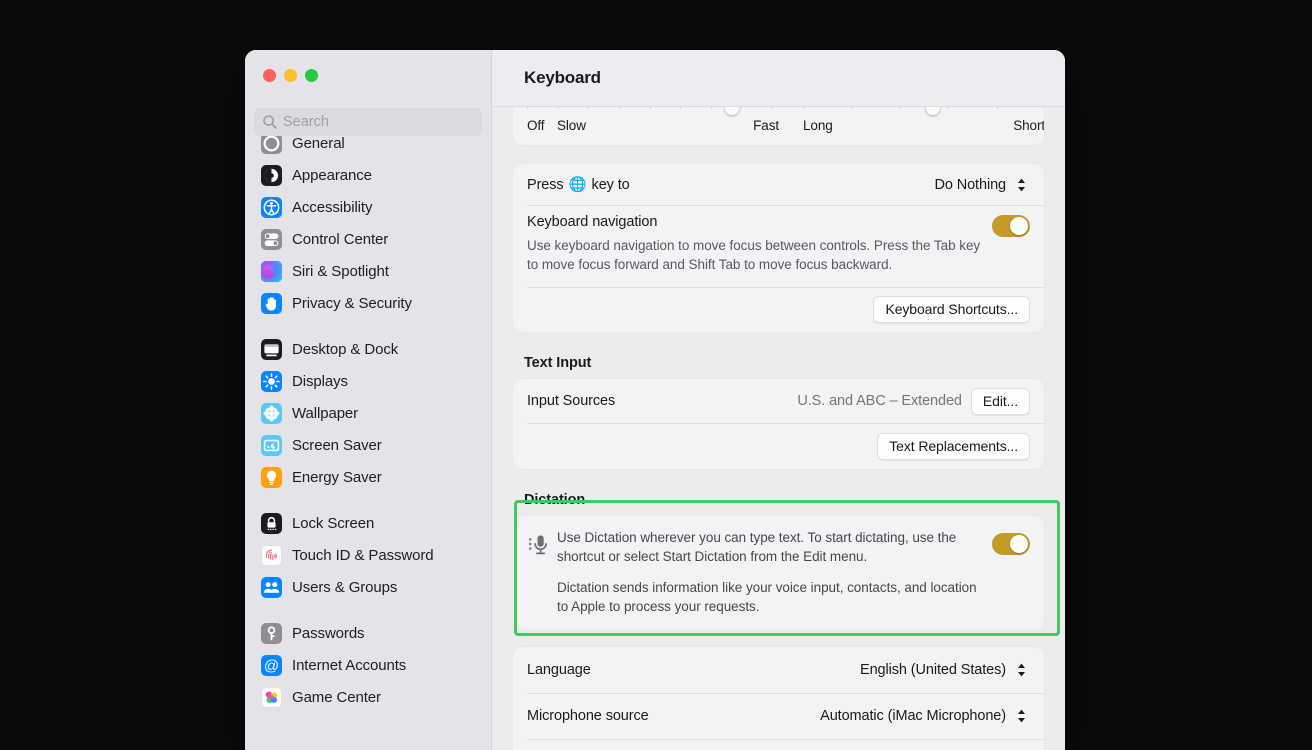  I want to click on sidebar-item-label: Desktop & Dock, so click(345, 349).